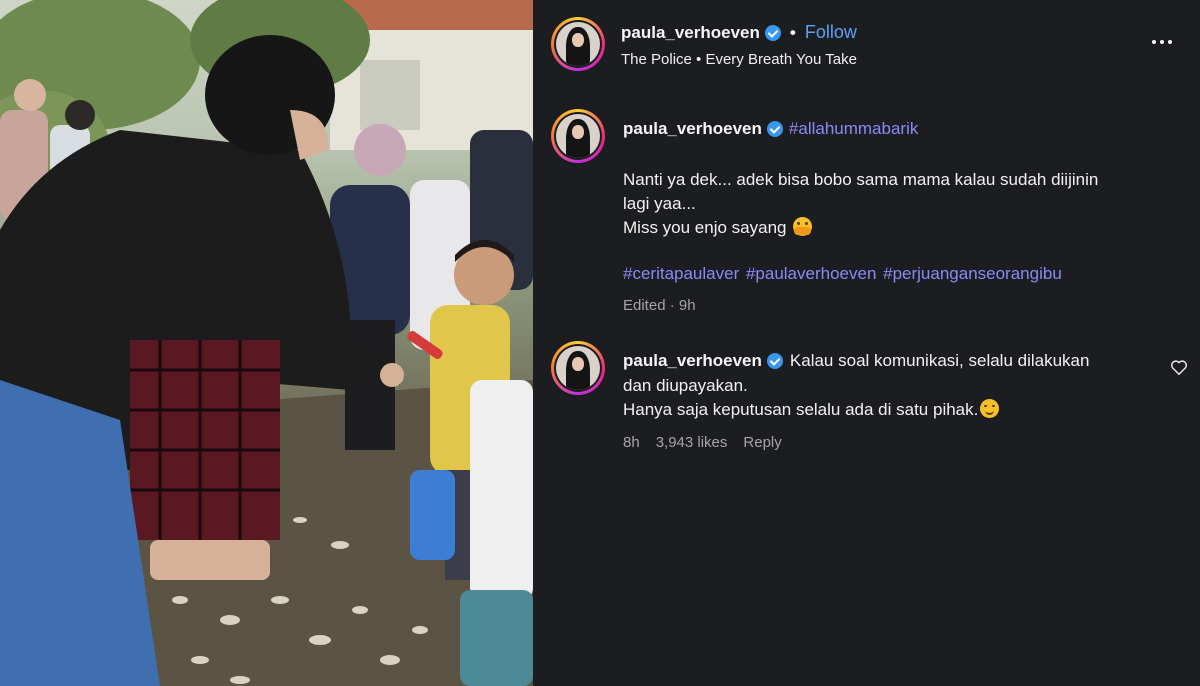  Describe the element at coordinates (1179, 367) in the screenshot. I see `heart-icon` at that location.